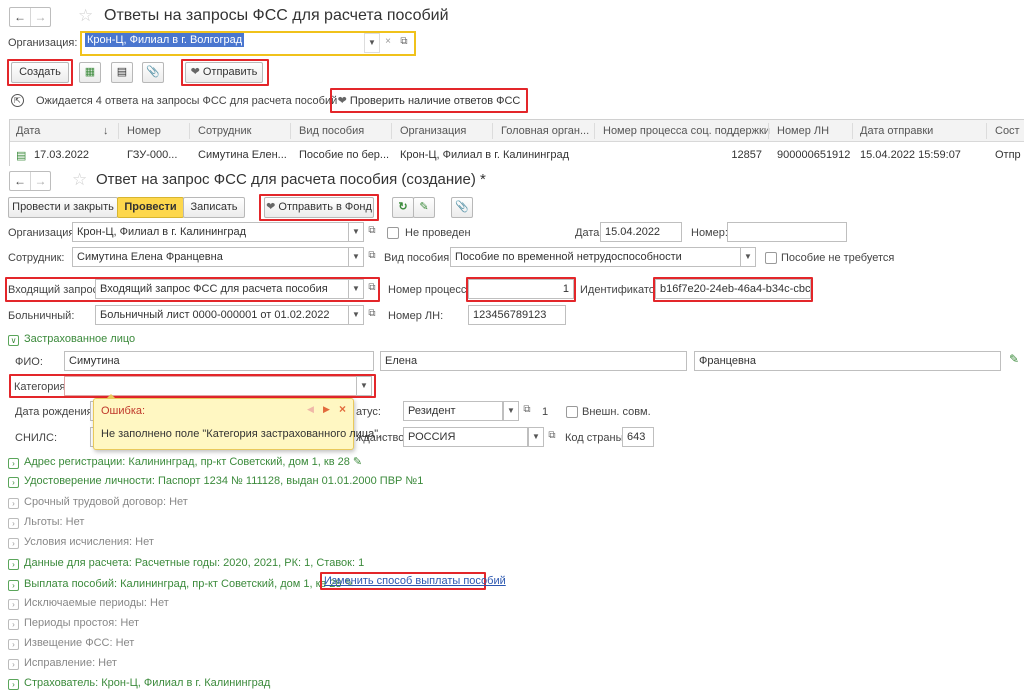 The width and height of the screenshot is (1024, 692). I want to click on post-button: Провести, so click(150, 207).